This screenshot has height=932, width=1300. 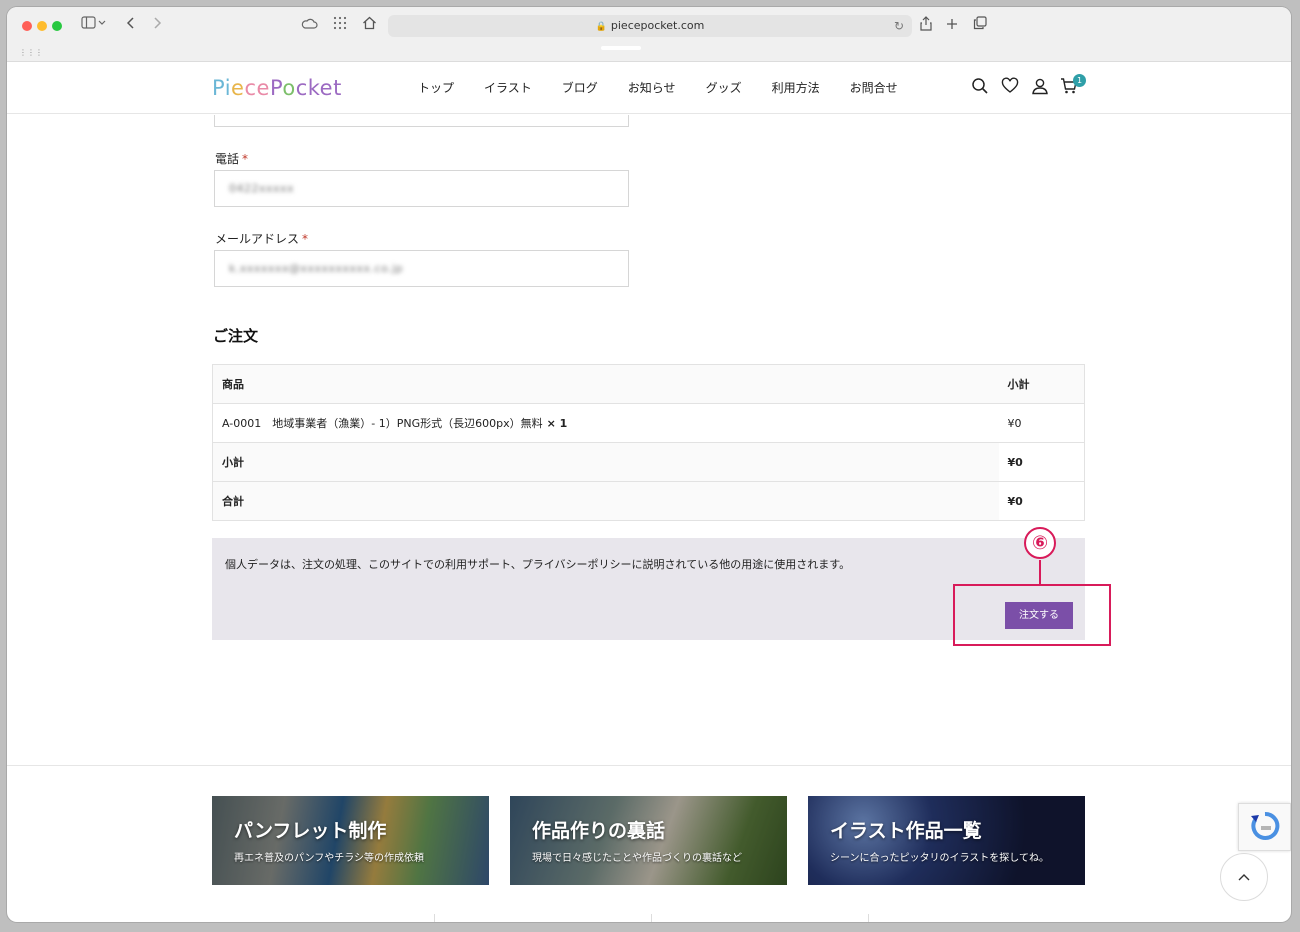 I want to click on logo-text-1: Pi, so click(x=222, y=88).